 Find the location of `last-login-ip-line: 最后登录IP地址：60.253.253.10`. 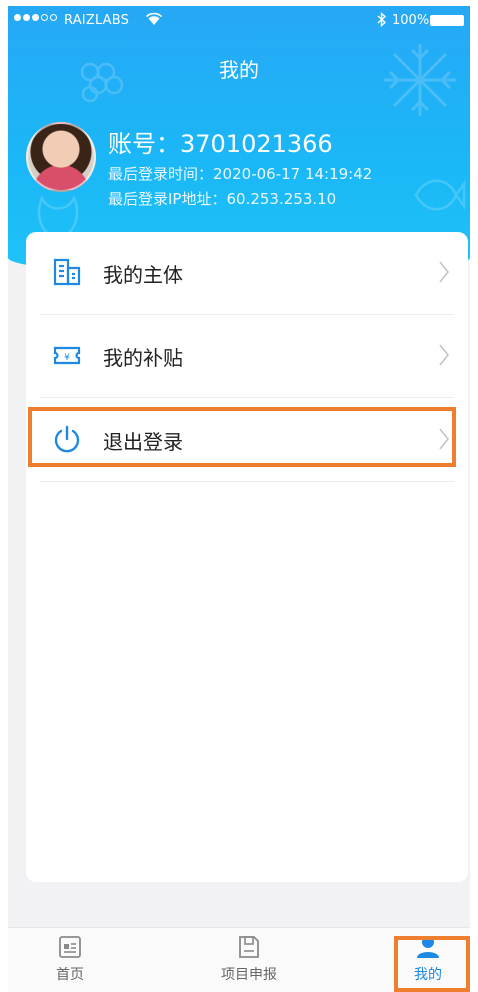

last-login-ip-line: 最后登录IP地址：60.253.253.10 is located at coordinates (222, 198).